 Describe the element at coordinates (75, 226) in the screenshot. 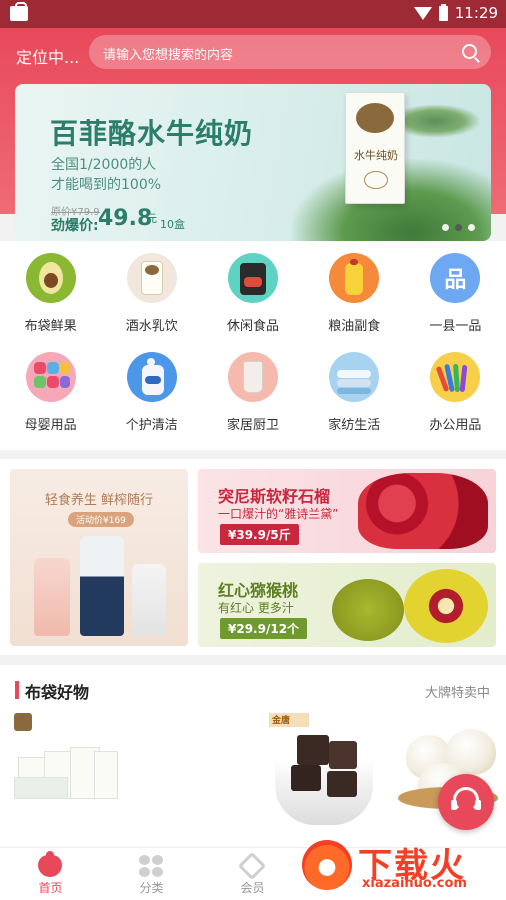

I see `banner-price-label: 劲爆价:` at that location.